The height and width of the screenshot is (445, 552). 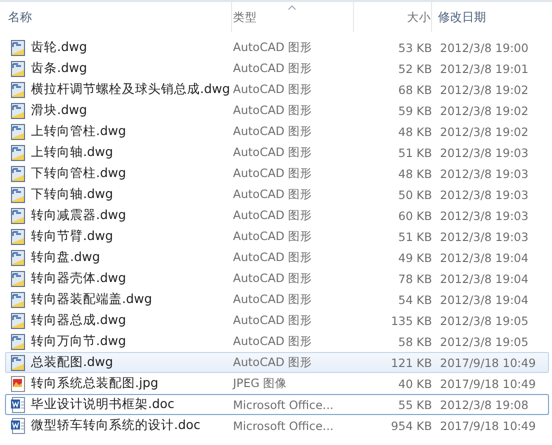 I want to click on file-name: 转向节臂.dwg, so click(x=72, y=236).